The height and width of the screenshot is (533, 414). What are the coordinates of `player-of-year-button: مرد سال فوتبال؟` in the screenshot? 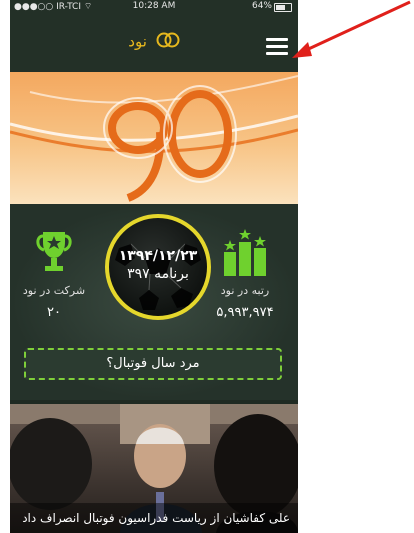 It's located at (153, 364).